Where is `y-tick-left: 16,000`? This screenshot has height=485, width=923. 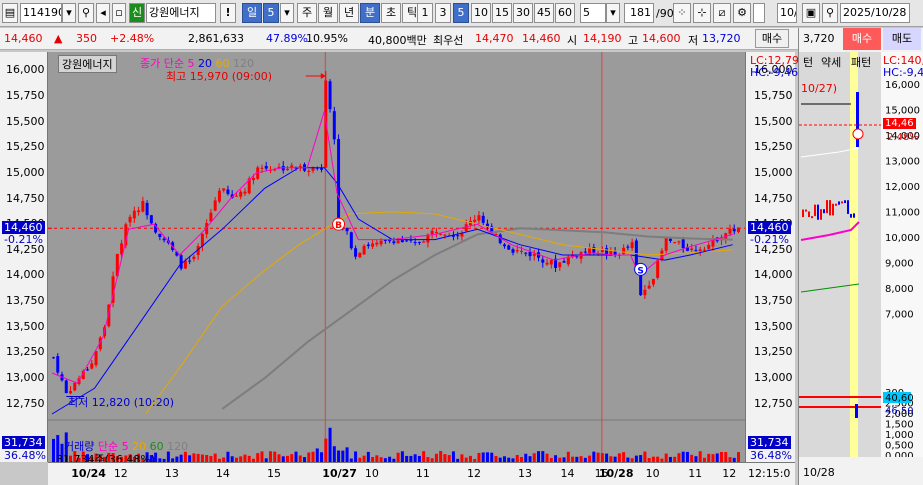
y-tick-left: 16,000 is located at coordinates (25, 70).